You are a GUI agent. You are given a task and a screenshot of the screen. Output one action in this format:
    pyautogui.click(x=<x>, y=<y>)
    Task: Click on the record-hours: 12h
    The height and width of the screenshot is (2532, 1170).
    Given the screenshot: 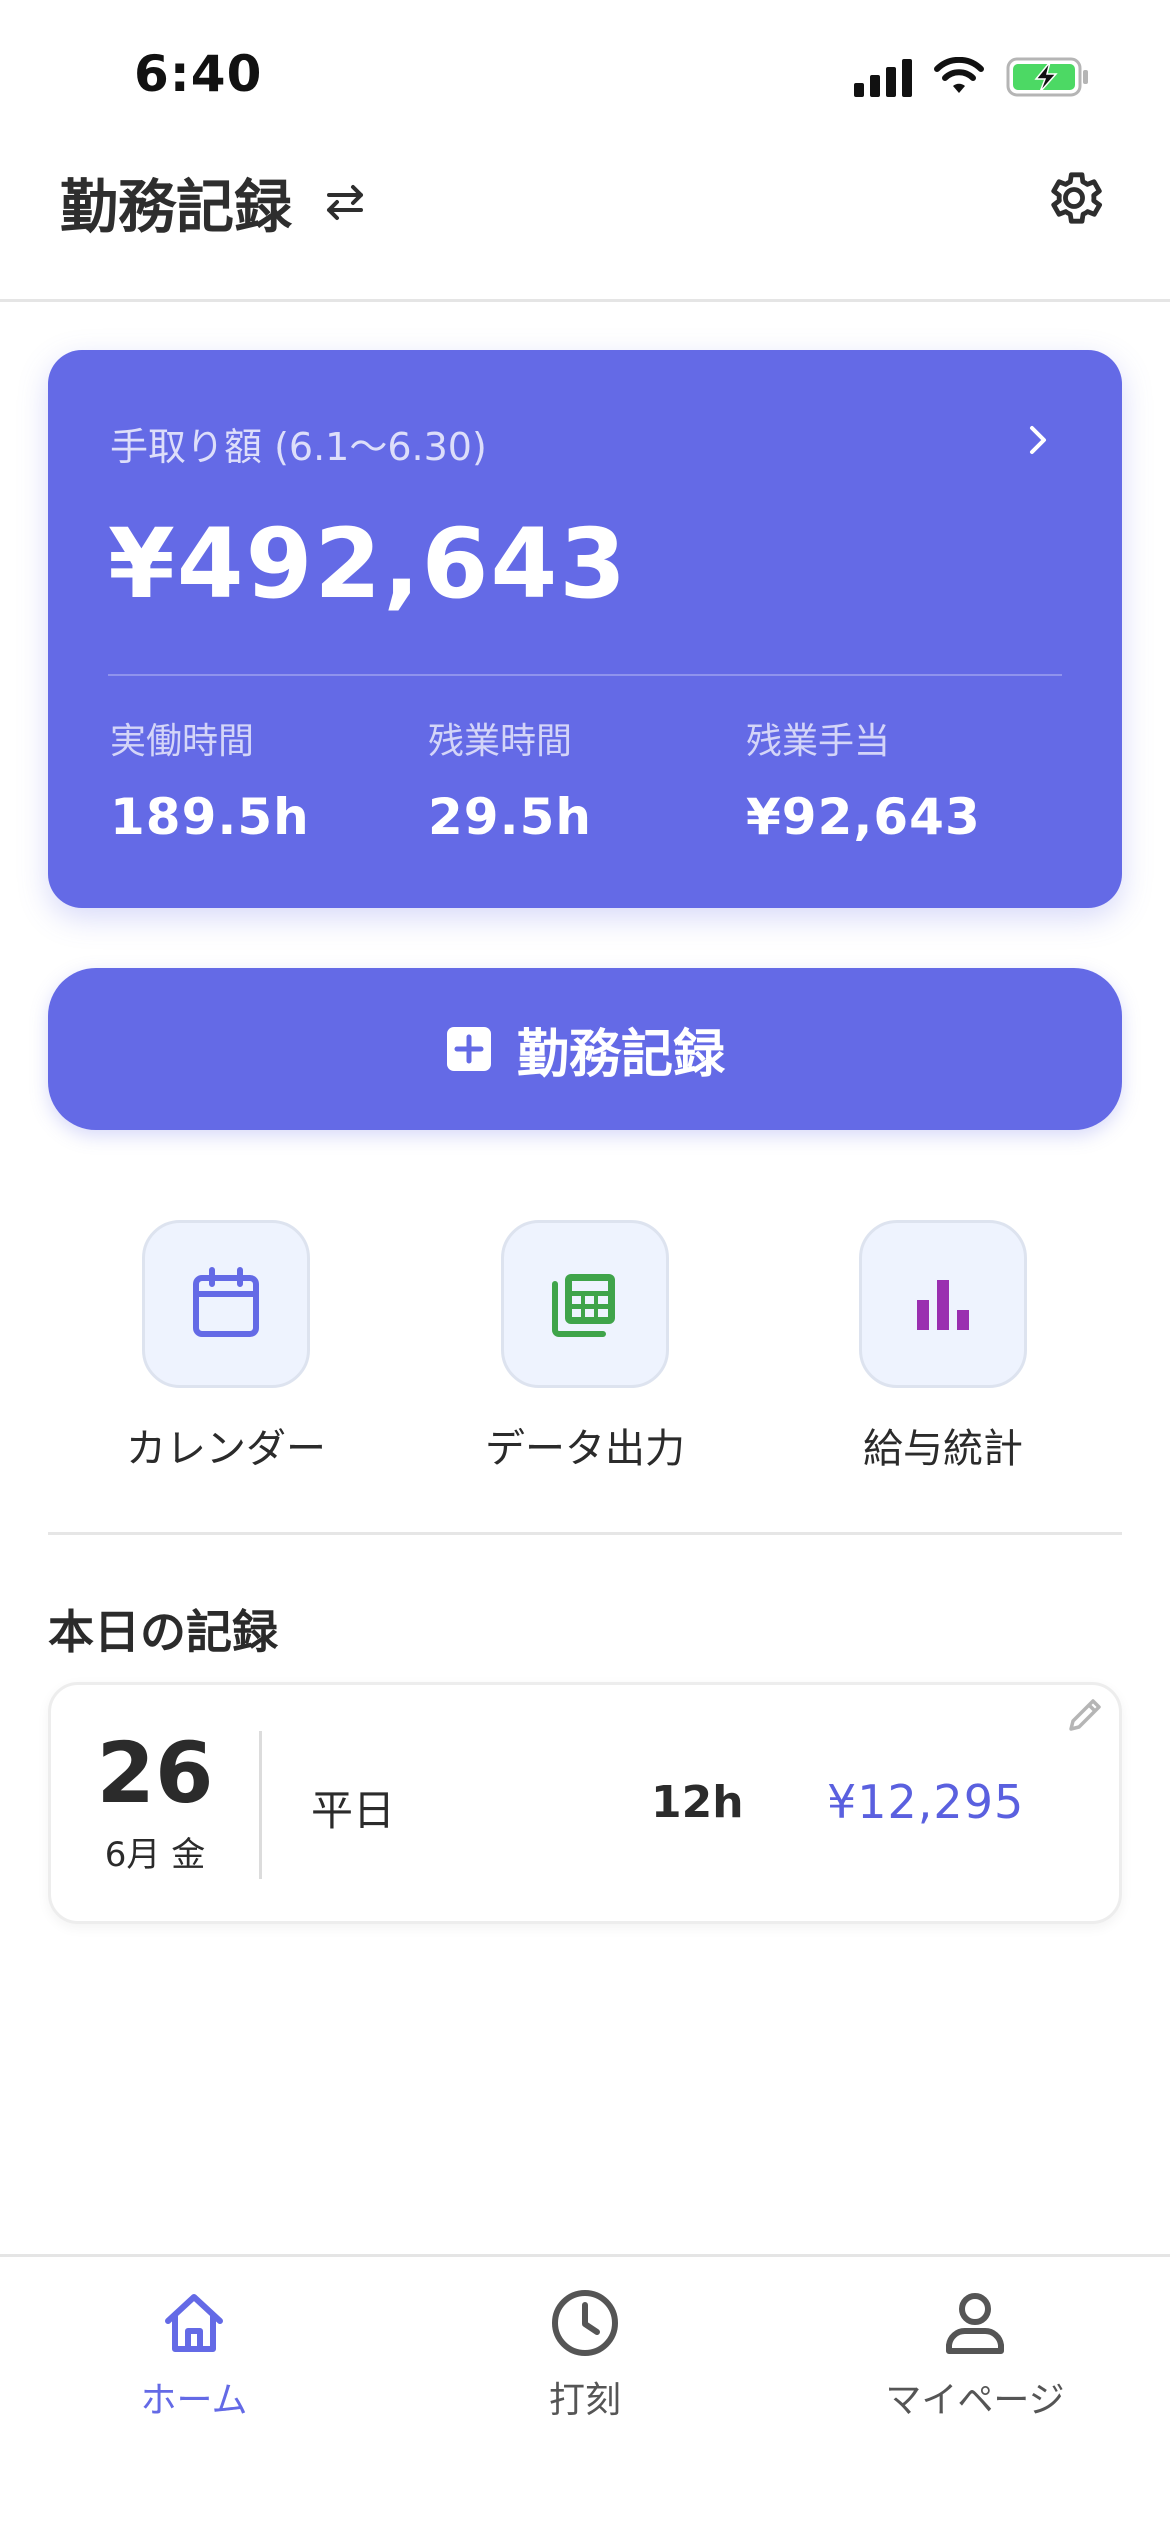 What is the action you would take?
    pyautogui.click(x=697, y=1802)
    